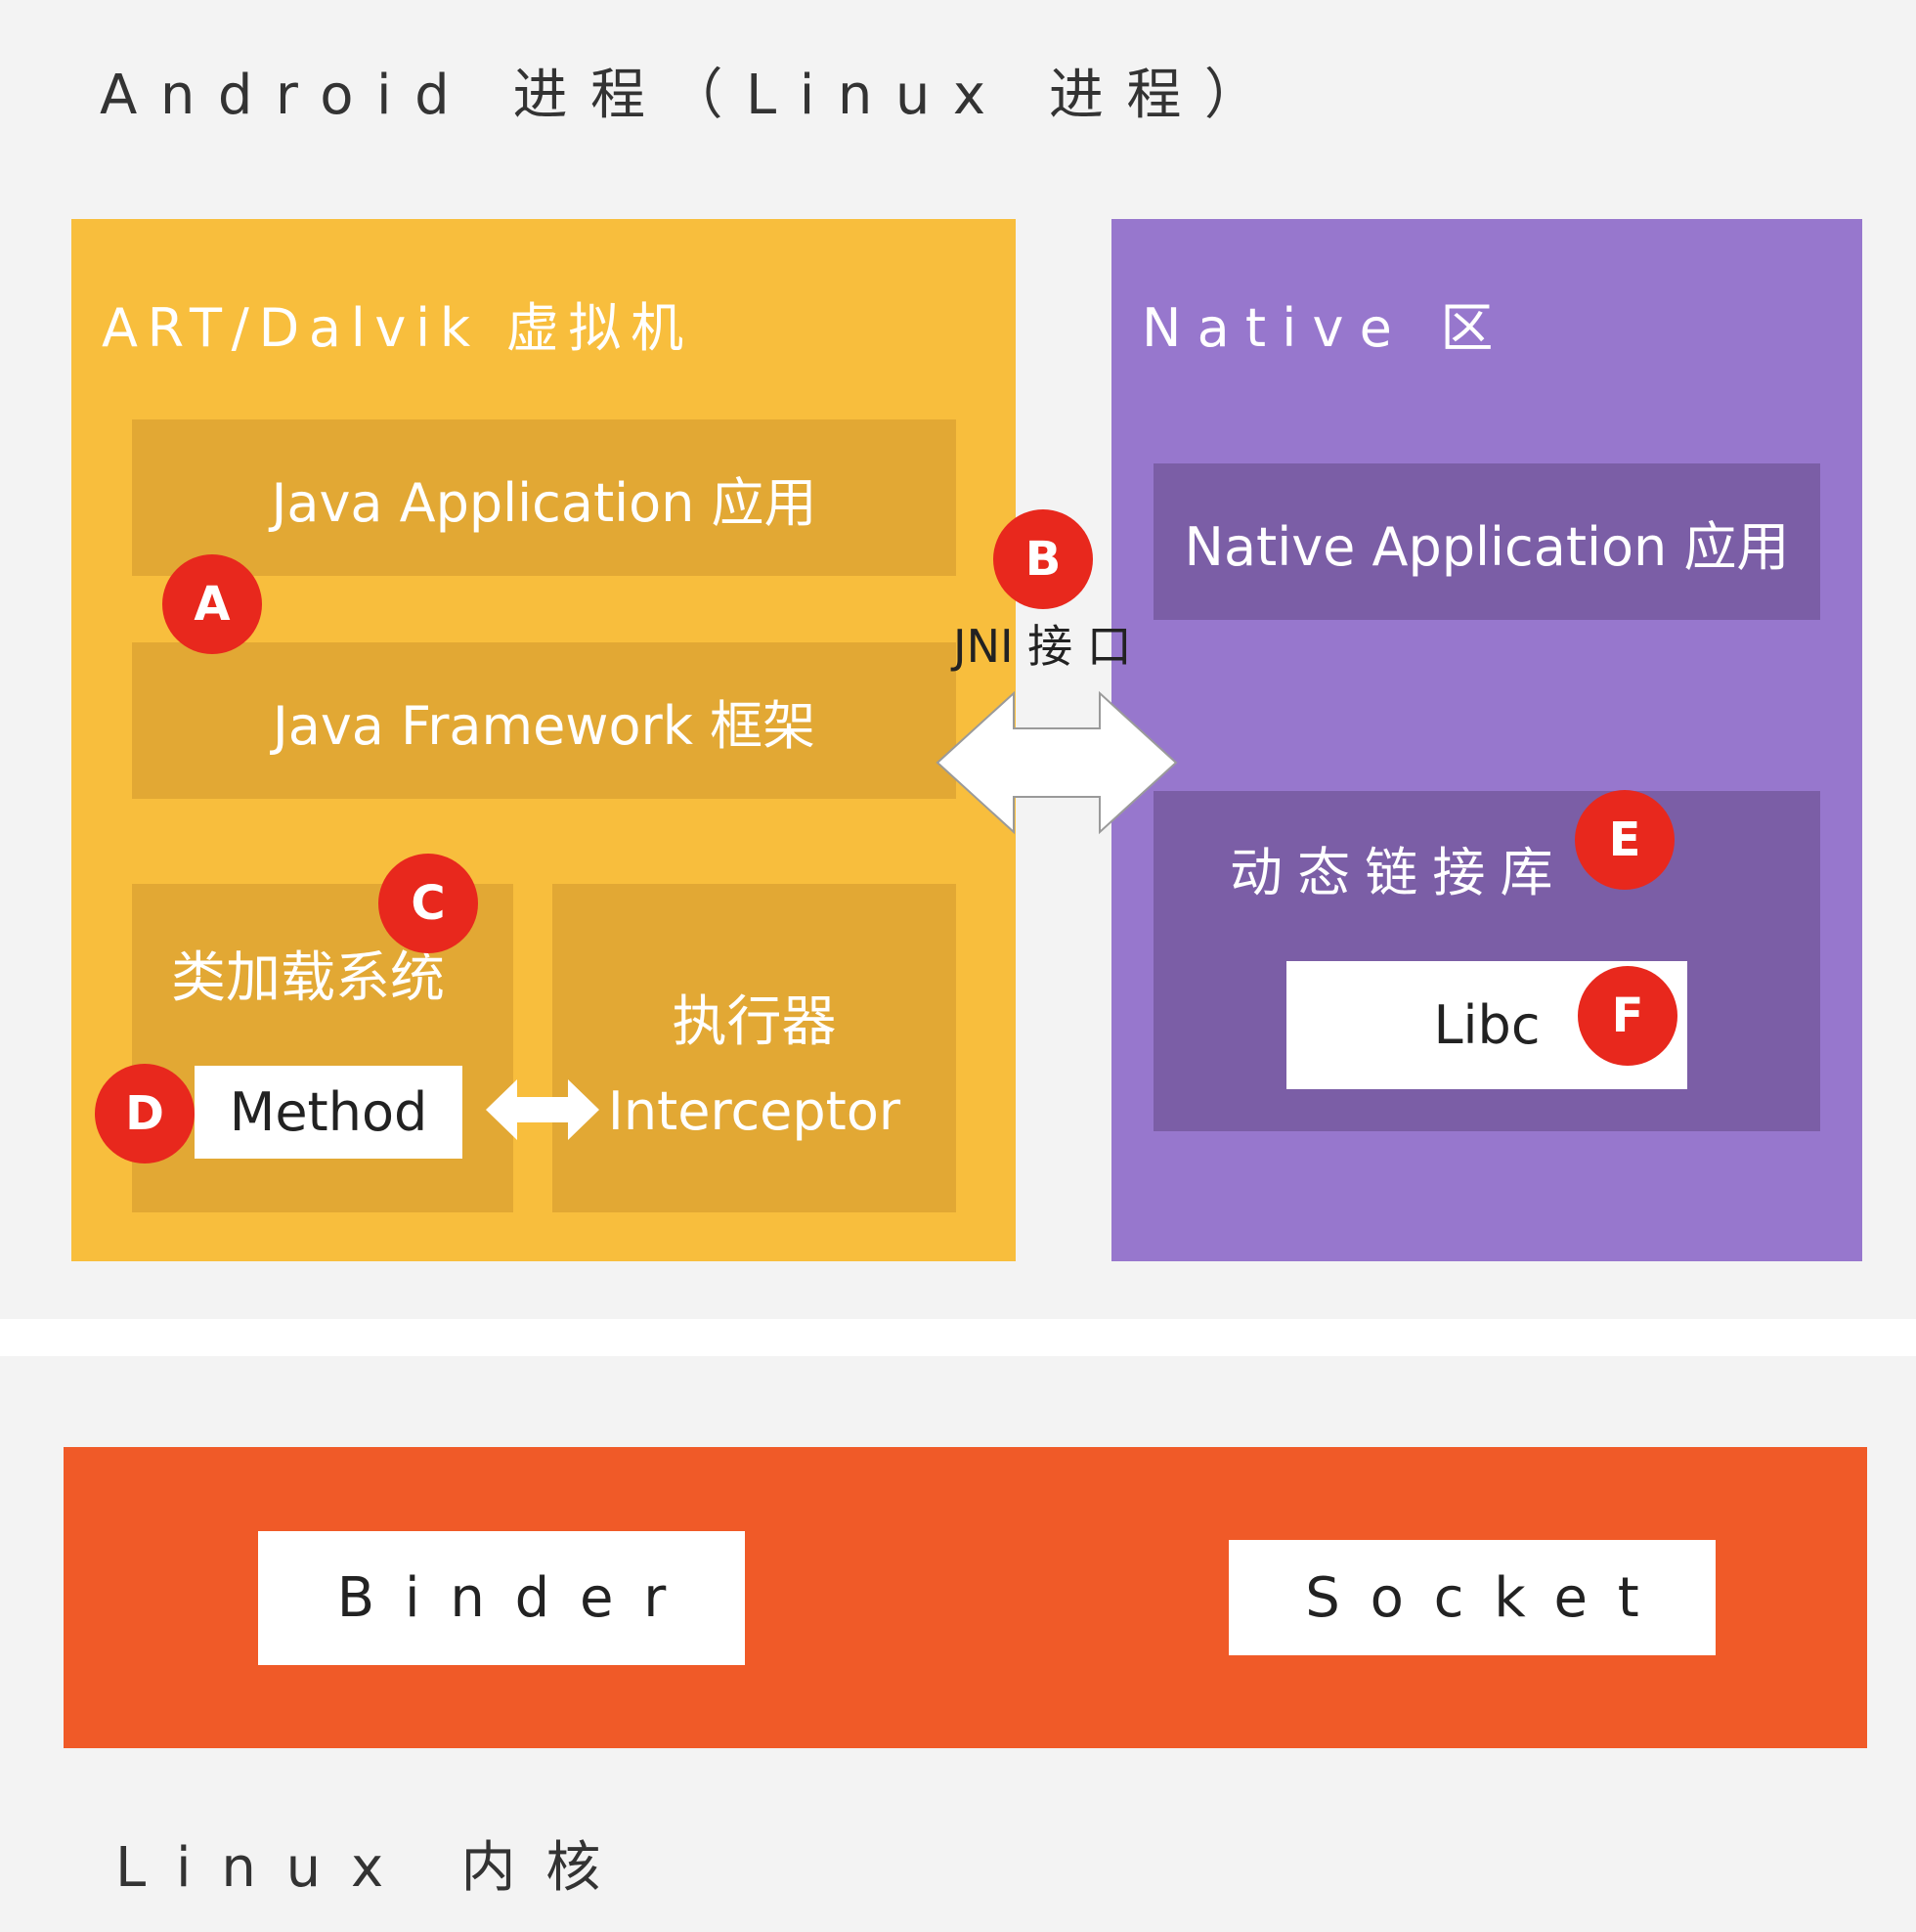 The image size is (1916, 1932). What do you see at coordinates (544, 720) in the screenshot?
I see `java-framework-box: Java Framework 框架` at bounding box center [544, 720].